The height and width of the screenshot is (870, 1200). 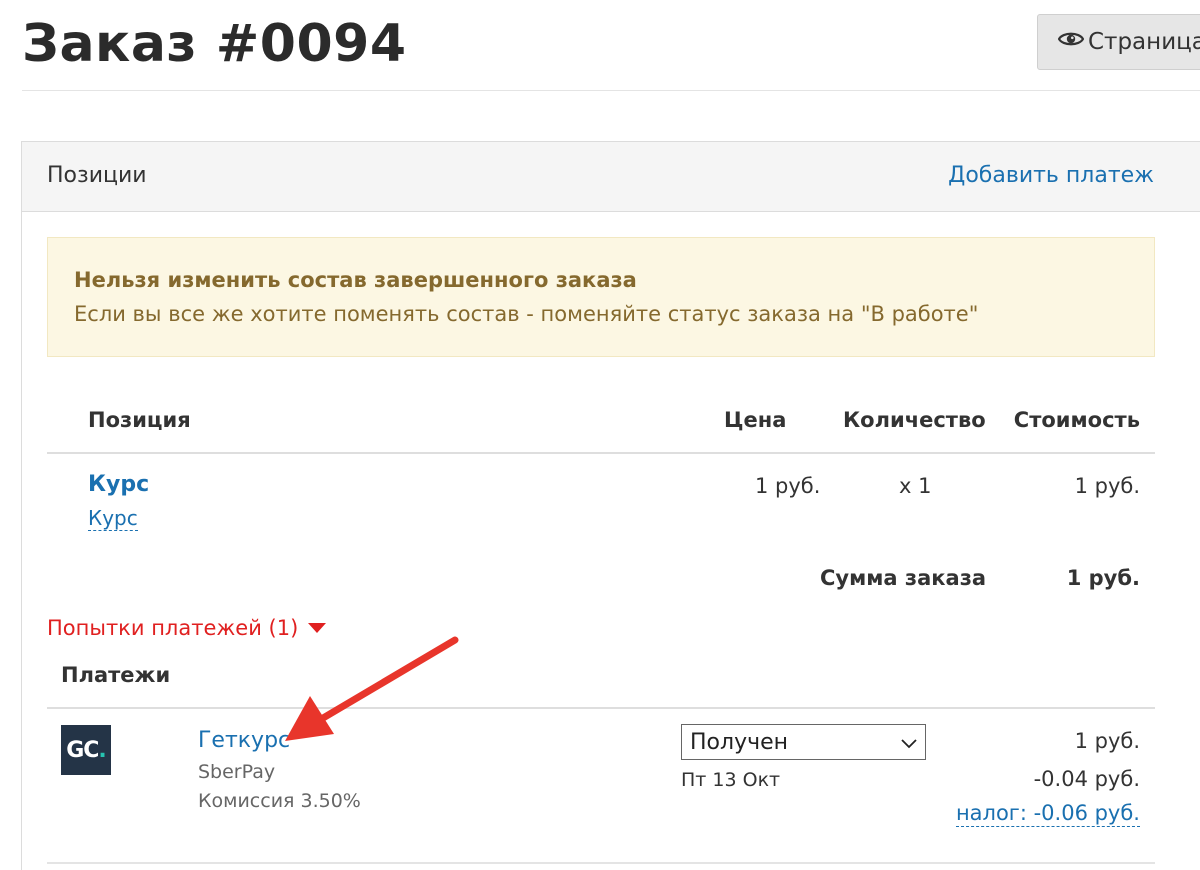 What do you see at coordinates (803, 742) in the screenshot?
I see `payment-status-select: Получен` at bounding box center [803, 742].